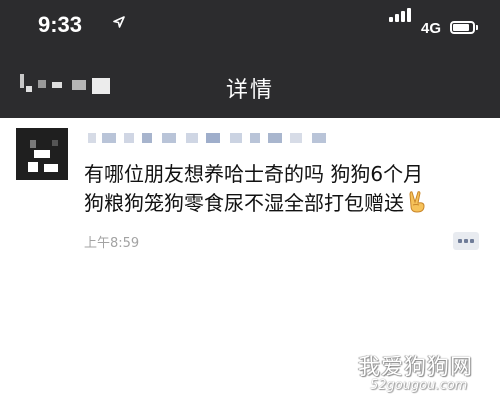 The height and width of the screenshot is (412, 500). I want to click on location-arrow-icon, so click(119, 22).